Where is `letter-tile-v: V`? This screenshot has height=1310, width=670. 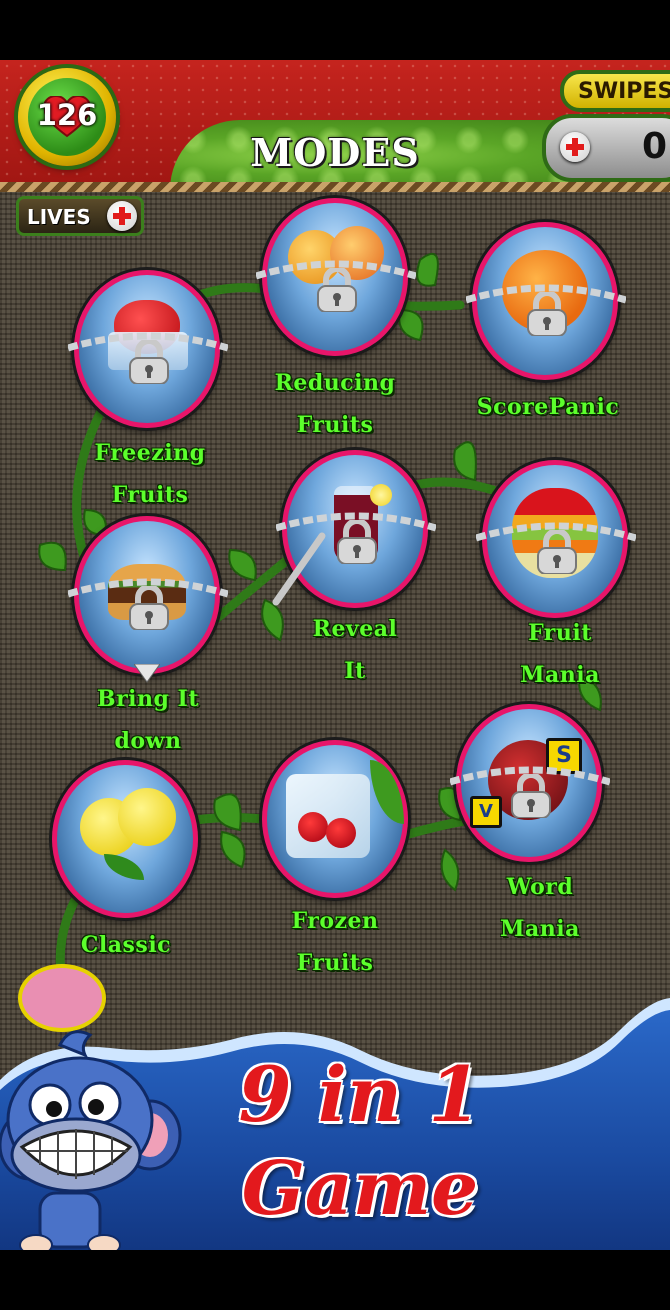 letter-tile-v: V is located at coordinates (486, 812).